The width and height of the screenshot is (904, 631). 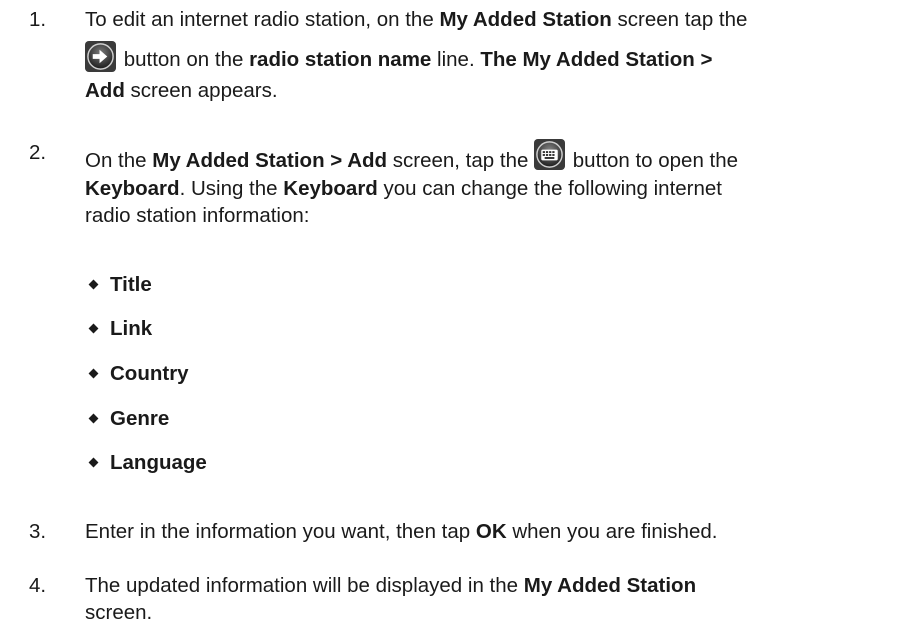 What do you see at coordinates (131, 328) in the screenshot?
I see `bullet-item: Link` at bounding box center [131, 328].